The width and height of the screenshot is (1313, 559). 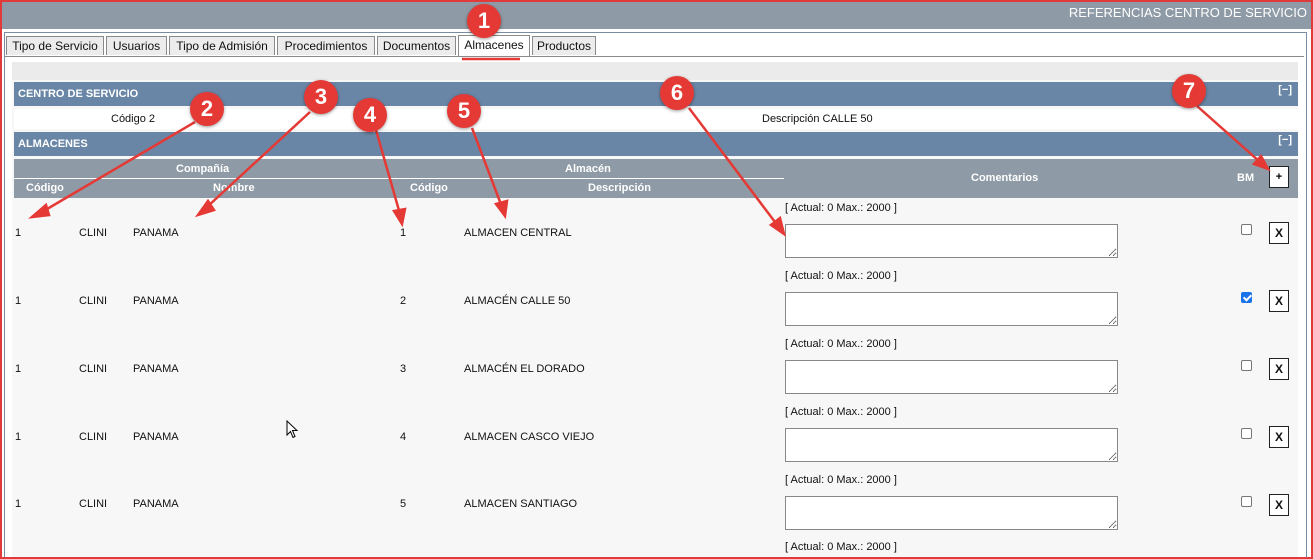 What do you see at coordinates (321, 97) in the screenshot?
I see `annotation-badge: 3` at bounding box center [321, 97].